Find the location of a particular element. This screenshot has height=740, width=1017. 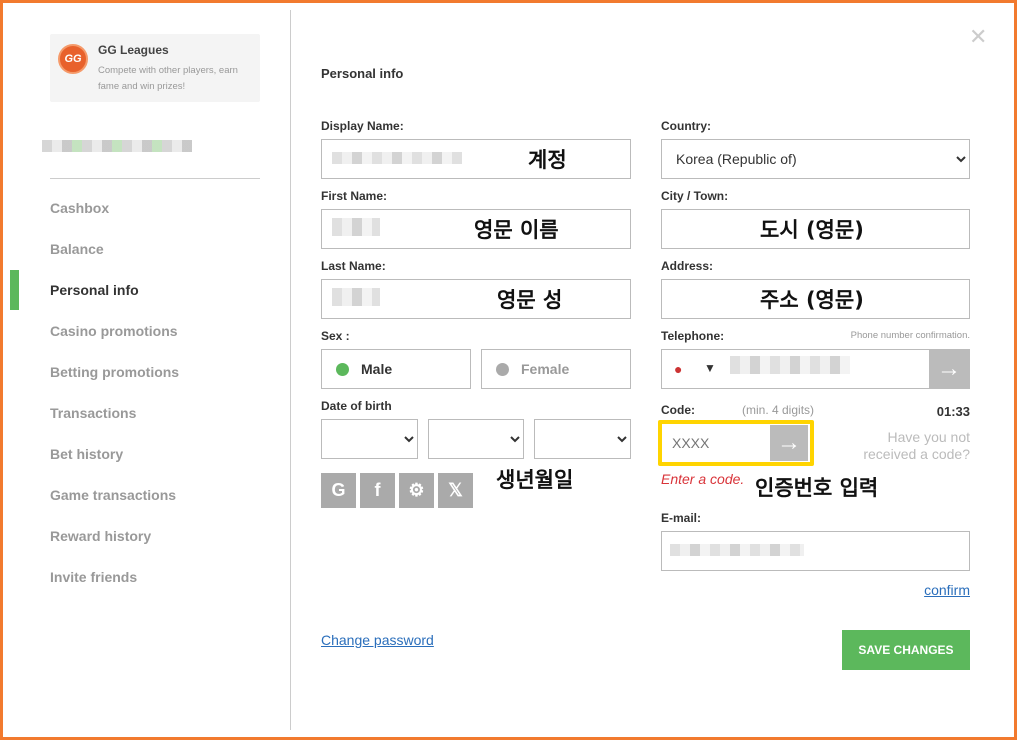

radio-selected-icon is located at coordinates (342, 369).